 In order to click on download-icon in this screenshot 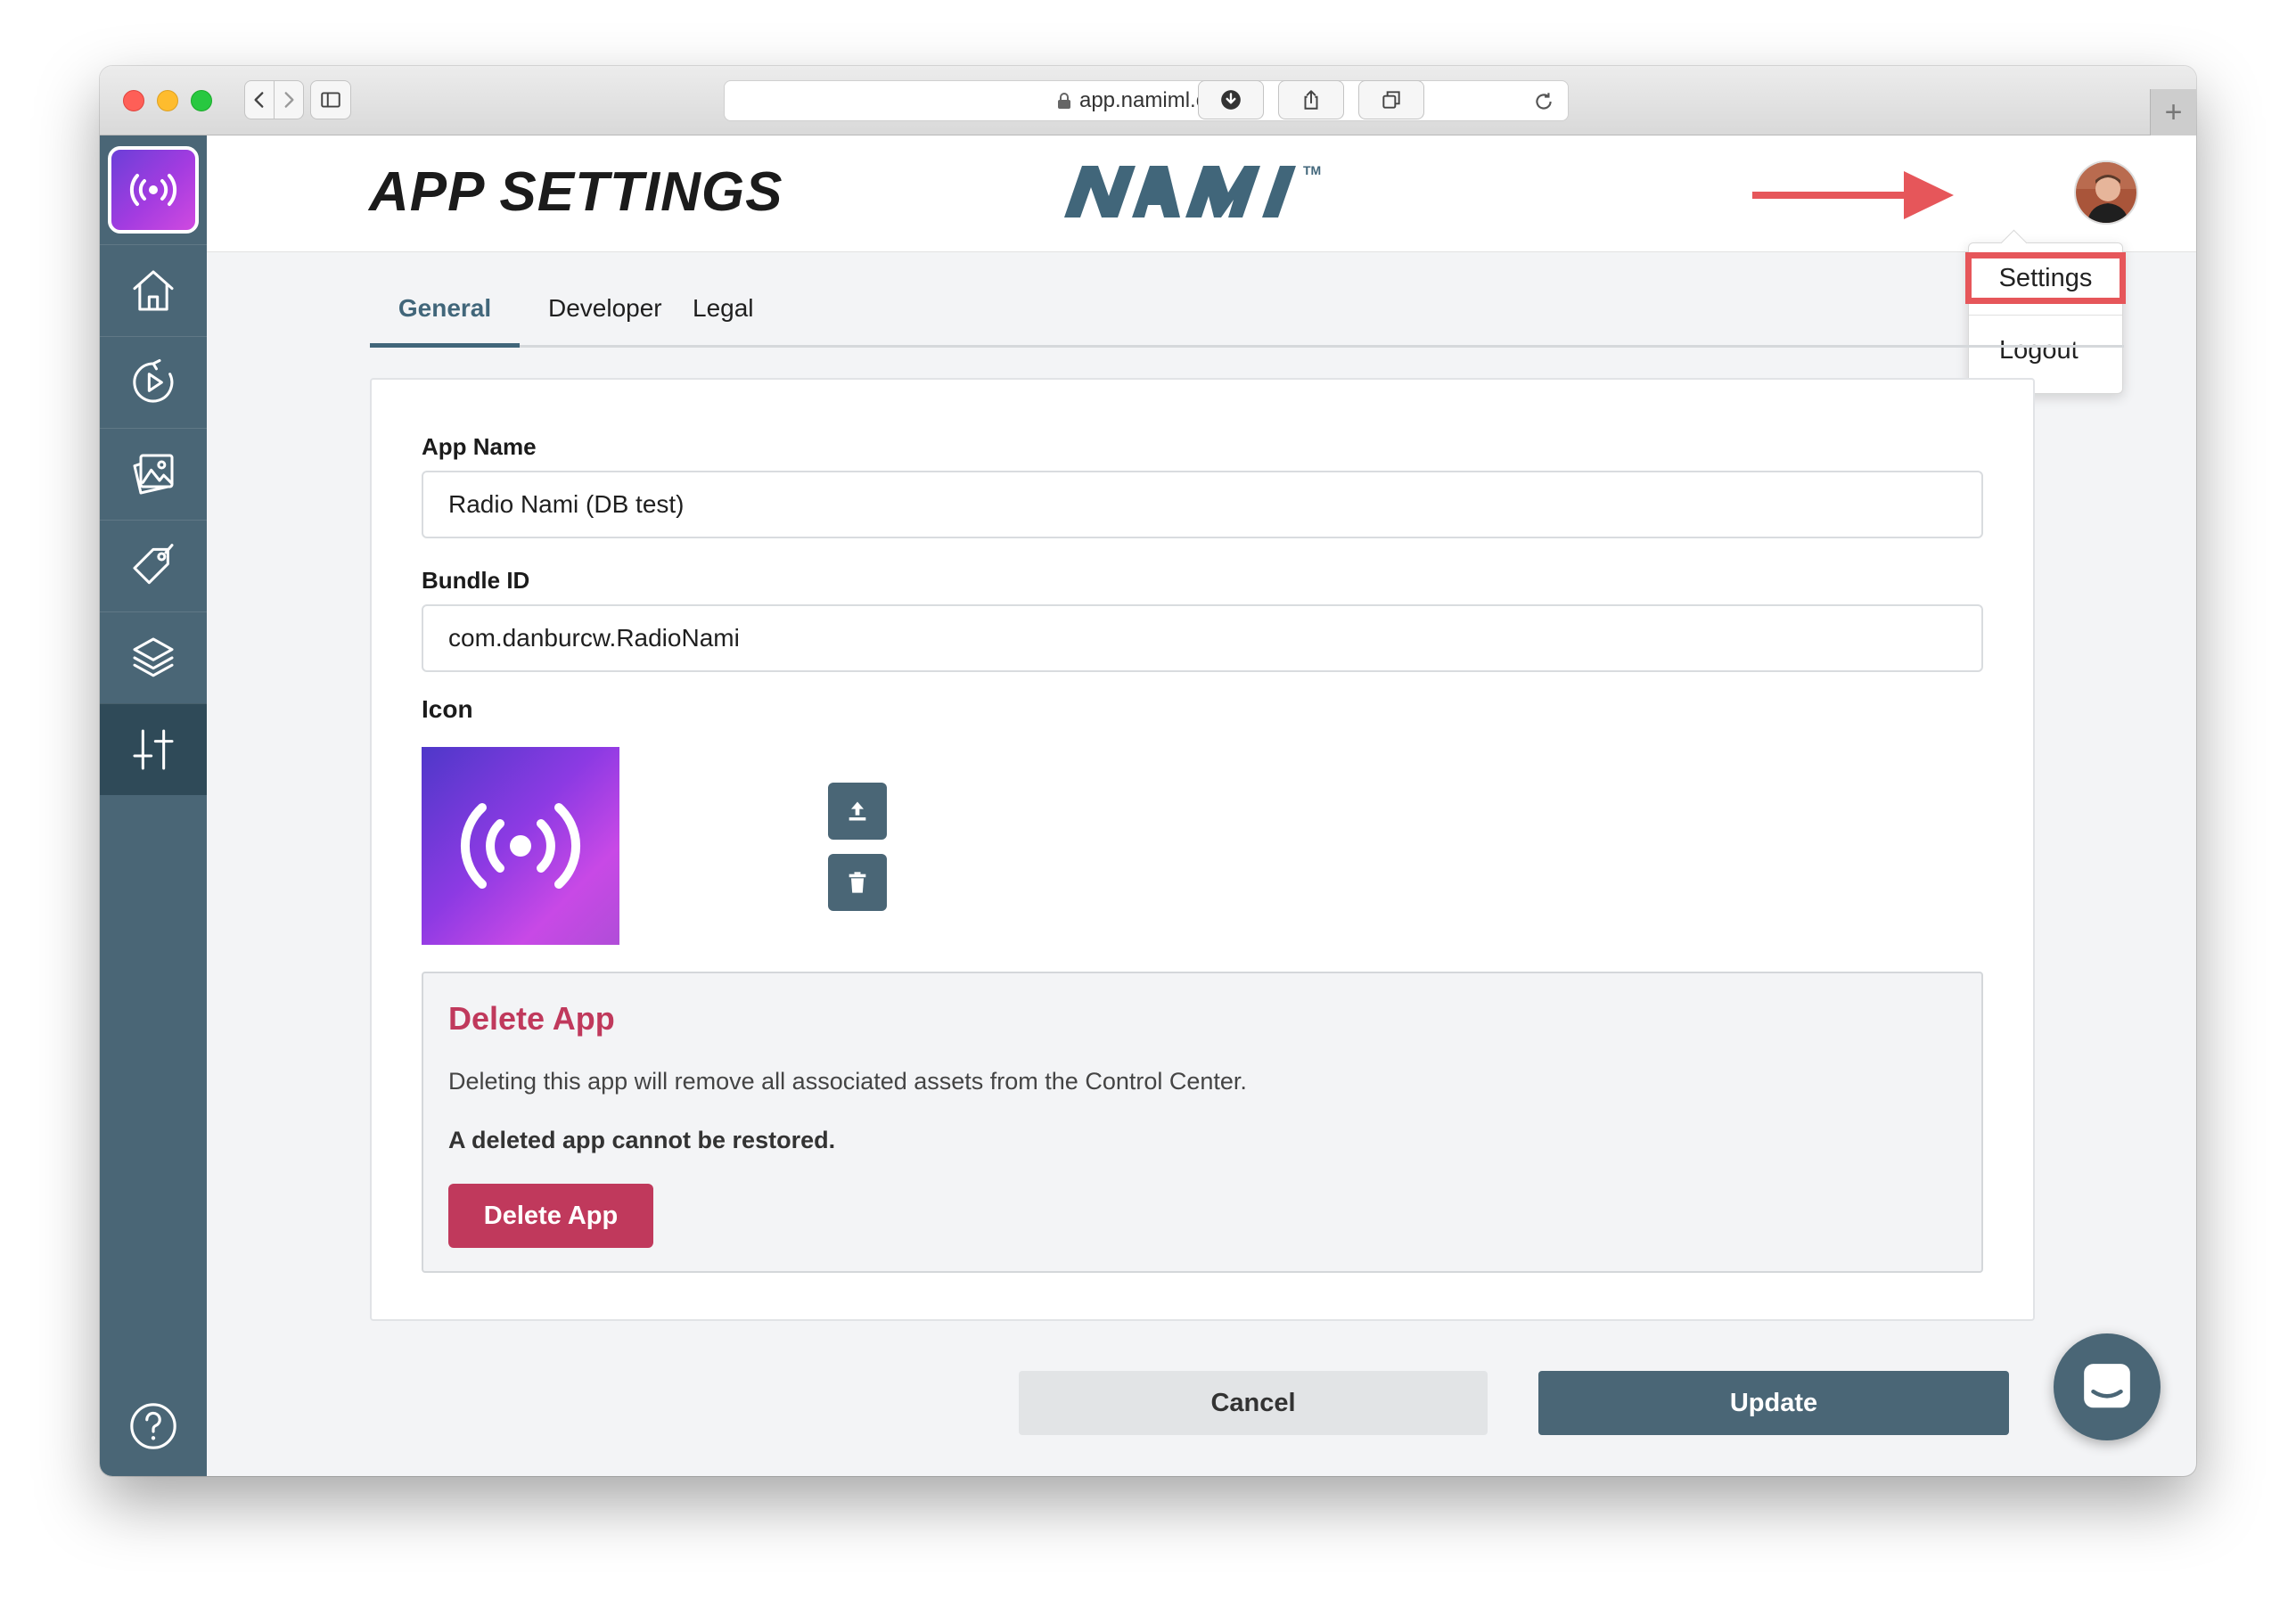, I will do `click(1231, 100)`.